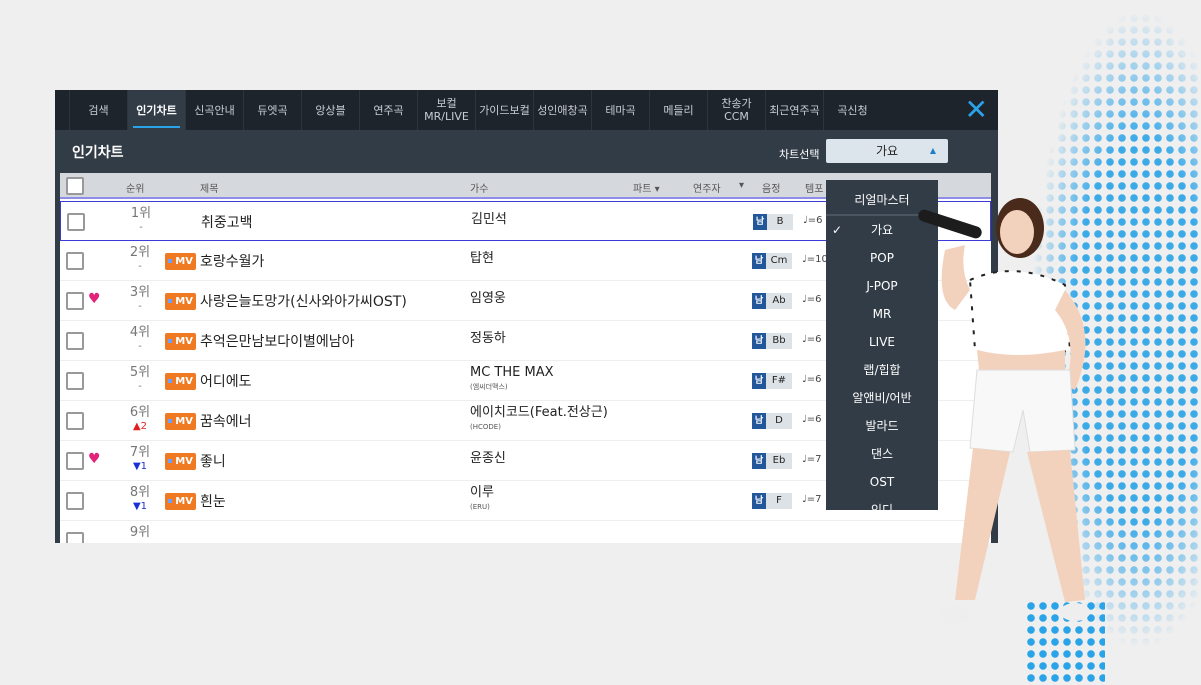  I want to click on rank: 6위 ▲2, so click(140, 420).